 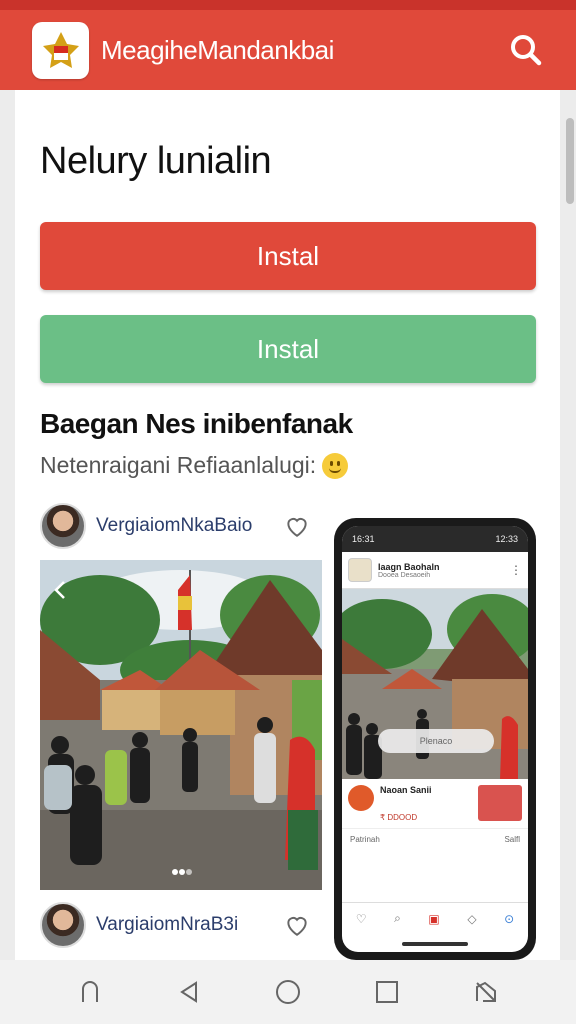 I want to click on post-username: VargiaiomNraB3i, so click(x=190, y=925).